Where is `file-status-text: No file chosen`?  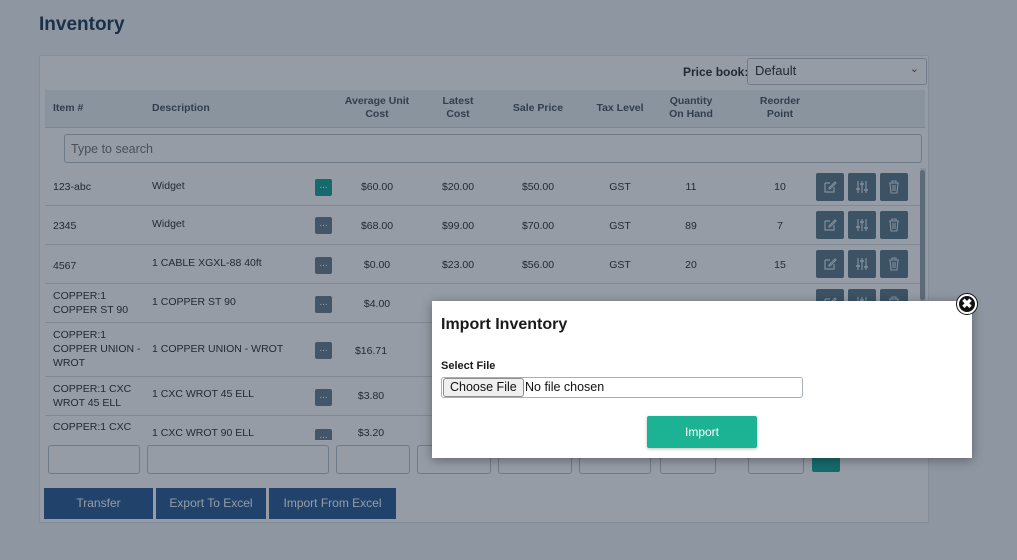
file-status-text: No file chosen is located at coordinates (565, 387).